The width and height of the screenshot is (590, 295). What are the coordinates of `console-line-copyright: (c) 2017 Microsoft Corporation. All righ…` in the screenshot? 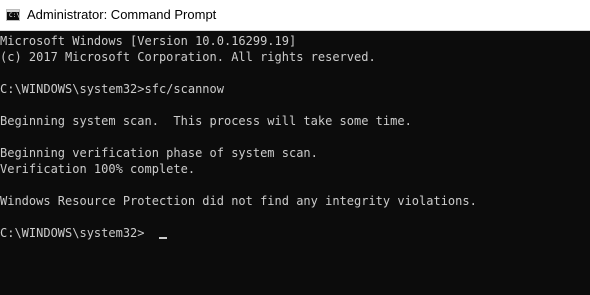 It's located at (188, 57).